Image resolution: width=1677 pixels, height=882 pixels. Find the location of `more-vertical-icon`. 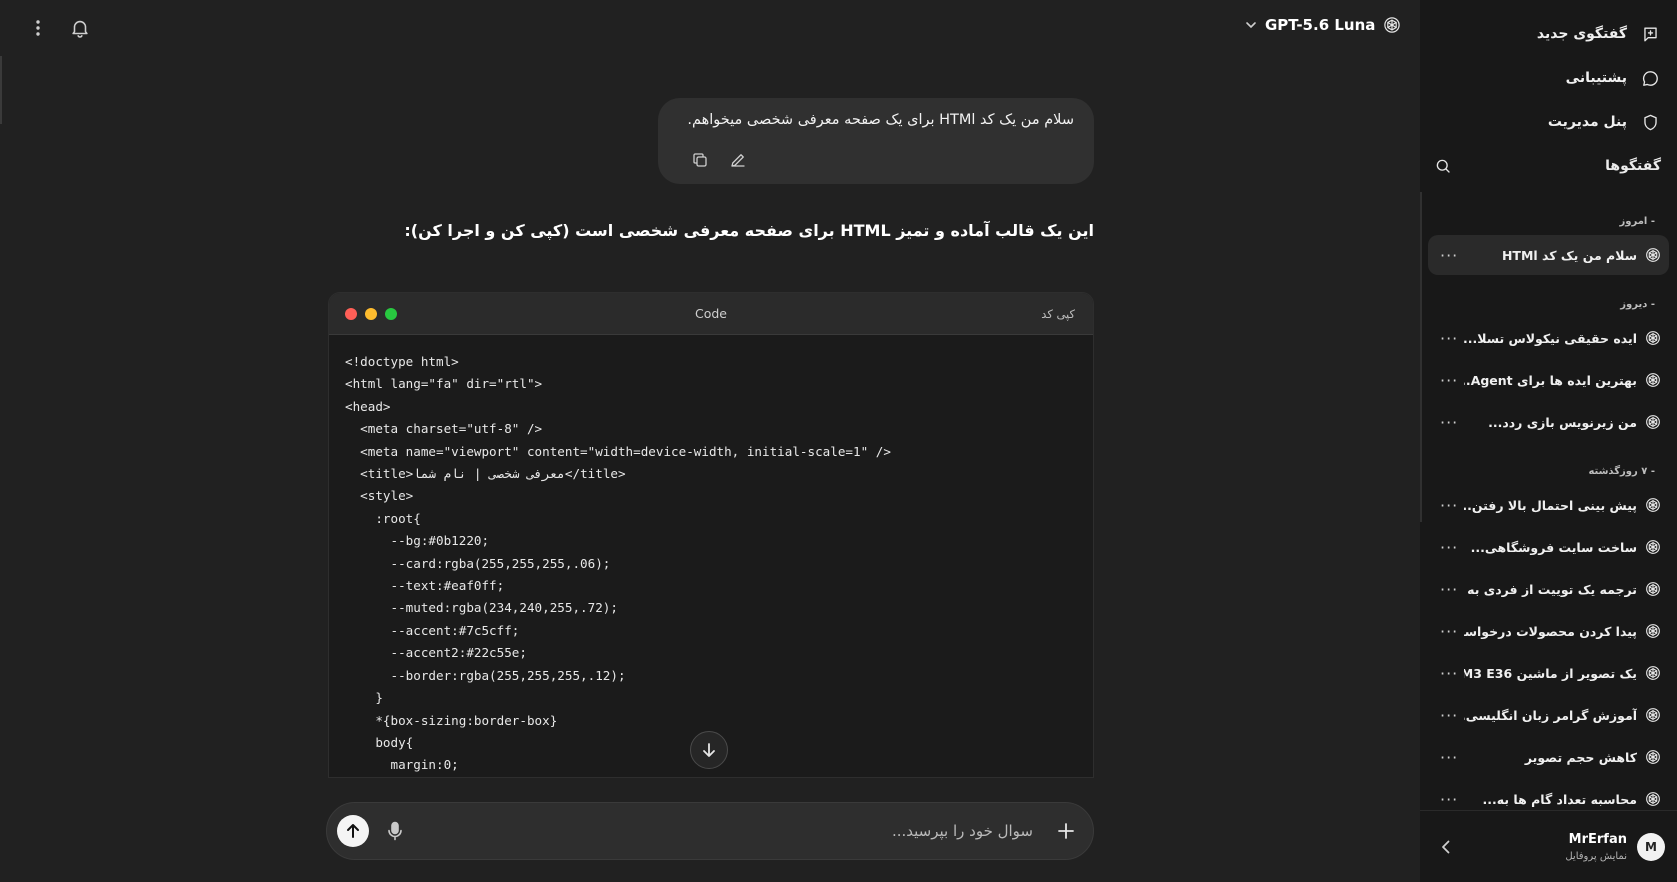

more-vertical-icon is located at coordinates (38, 28).